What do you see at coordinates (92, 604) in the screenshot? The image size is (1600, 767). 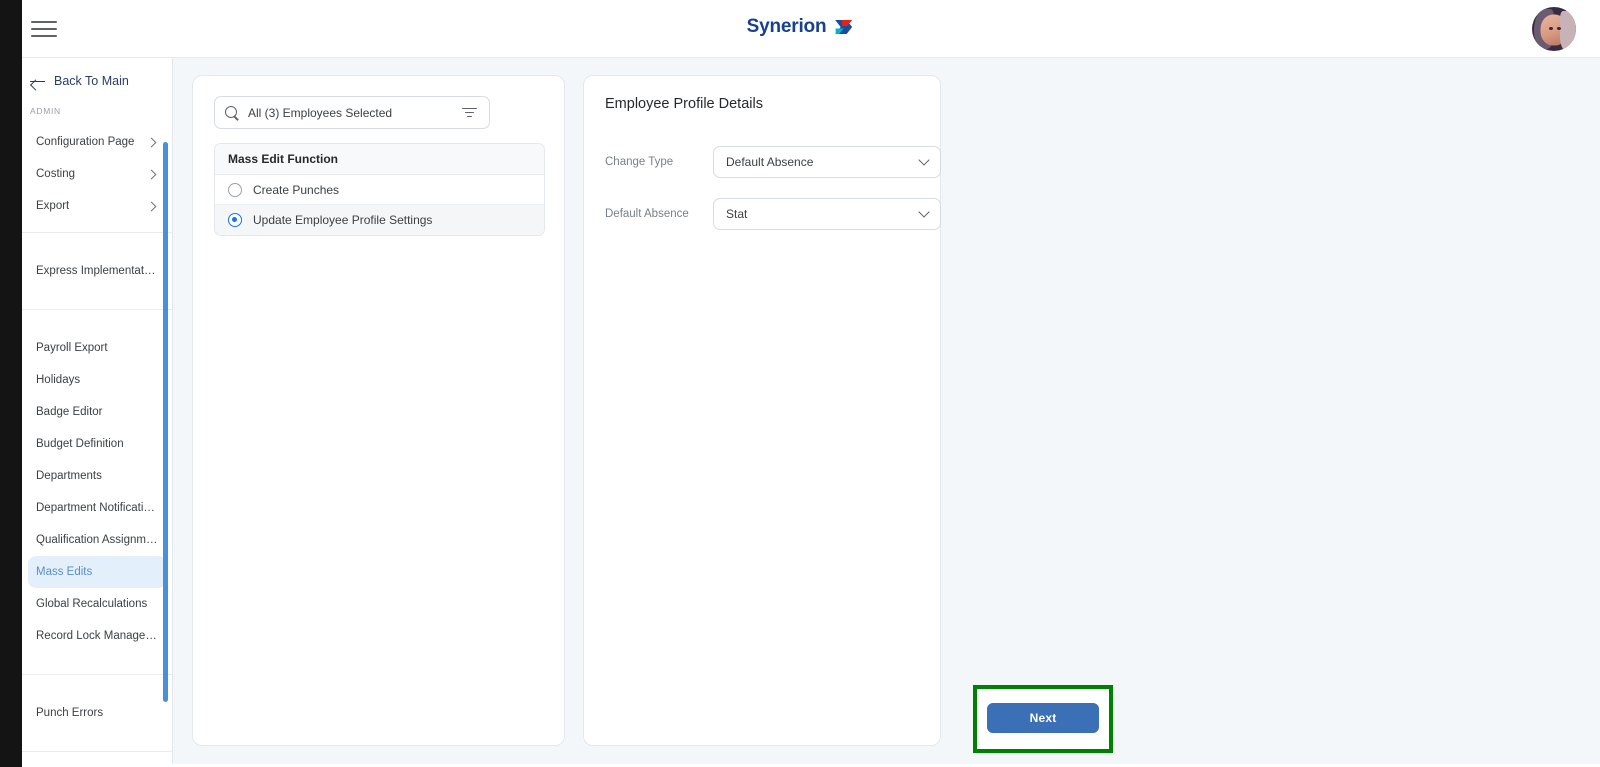 I see `sidebar-item-label: Global Recalculations` at bounding box center [92, 604].